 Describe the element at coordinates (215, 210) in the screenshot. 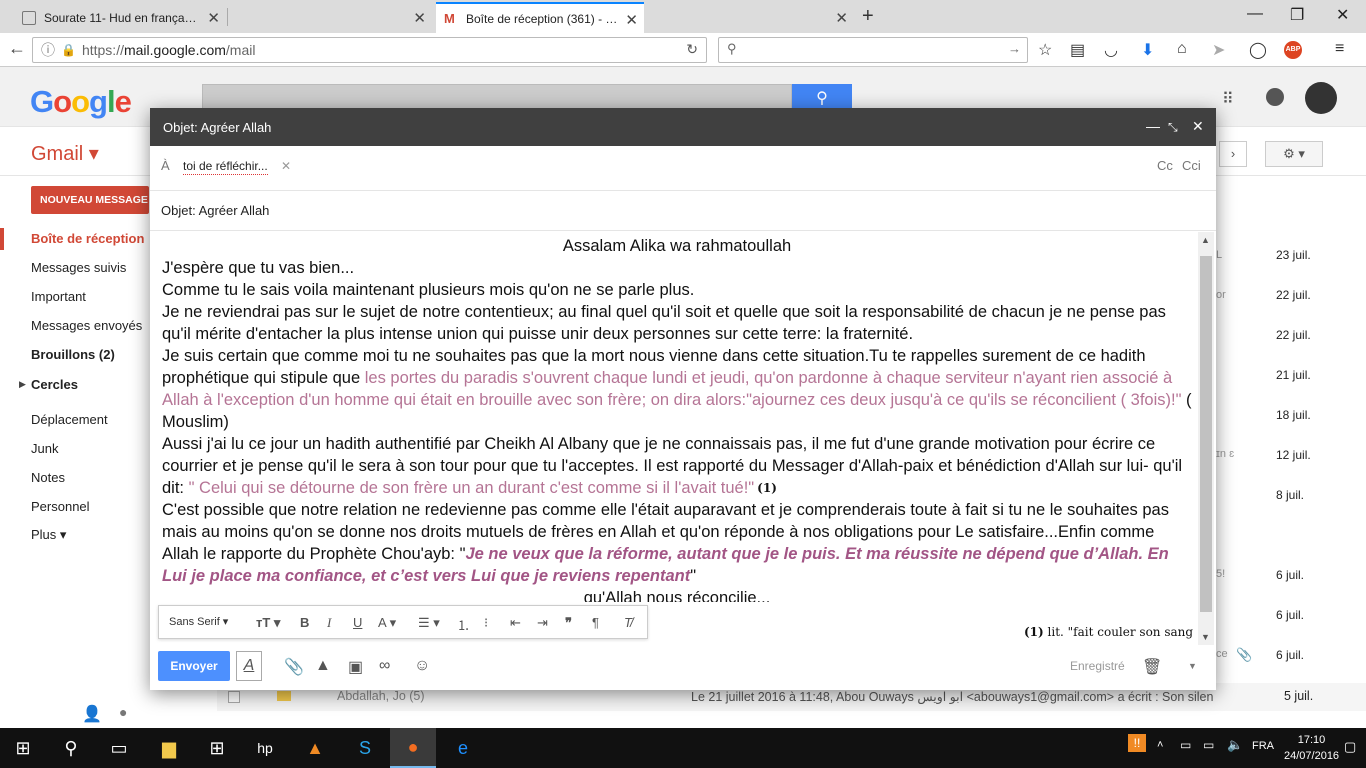

I see `subject-input: Objet: Agréer Allah` at that location.